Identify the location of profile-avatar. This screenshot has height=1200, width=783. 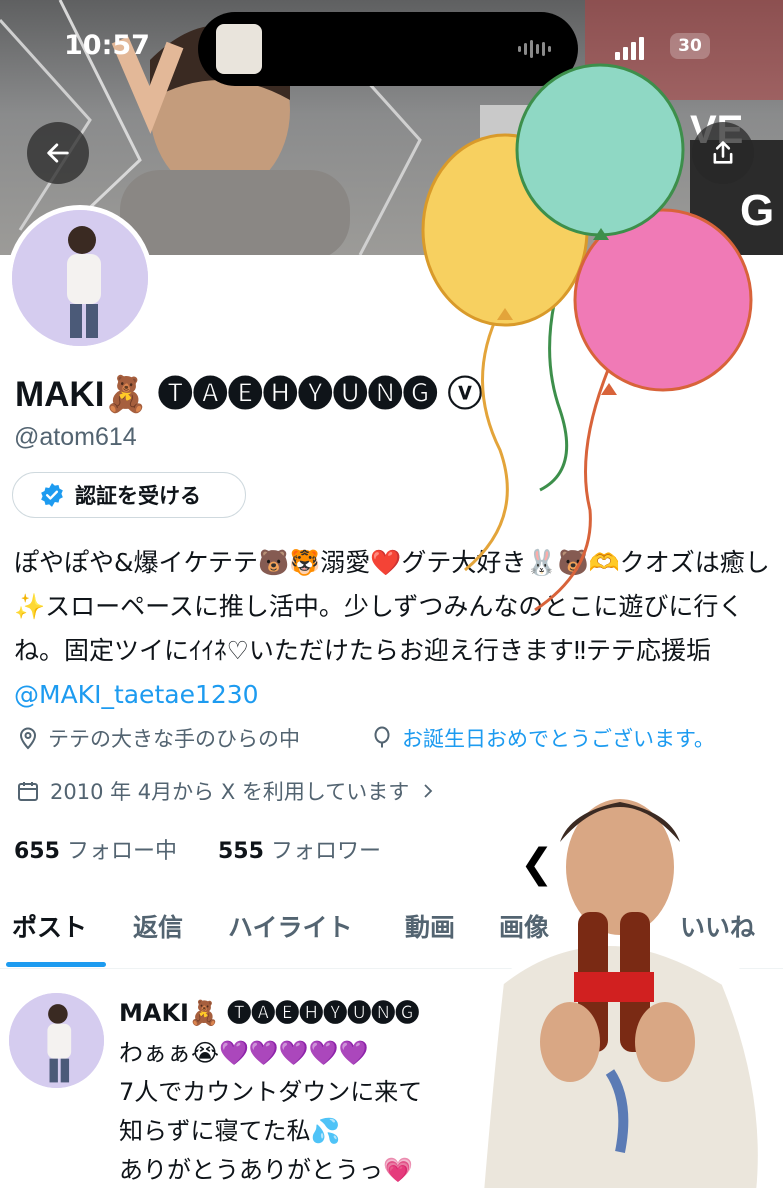
(80, 278).